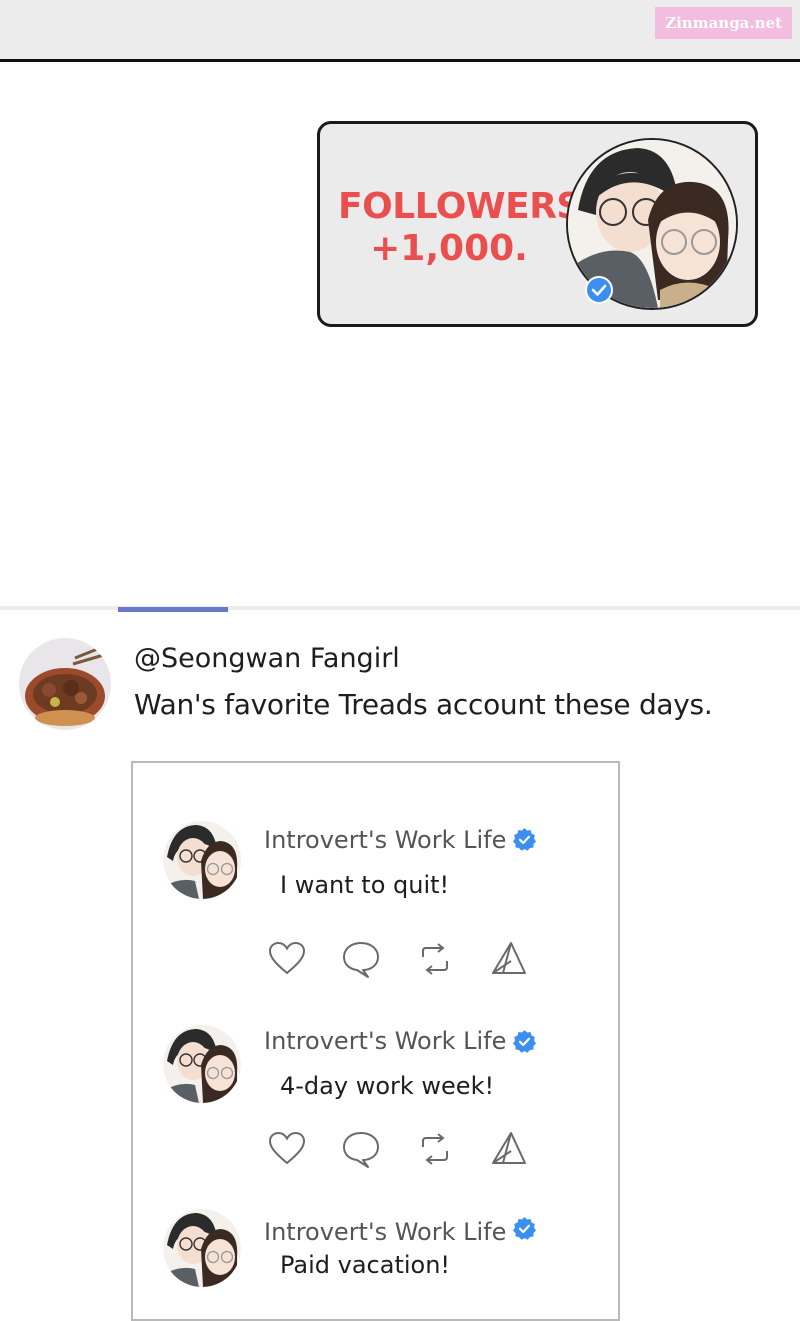 Image resolution: width=800 pixels, height=1321 pixels. I want to click on followers-text: FOLLOWERS +1,000., so click(460, 228).